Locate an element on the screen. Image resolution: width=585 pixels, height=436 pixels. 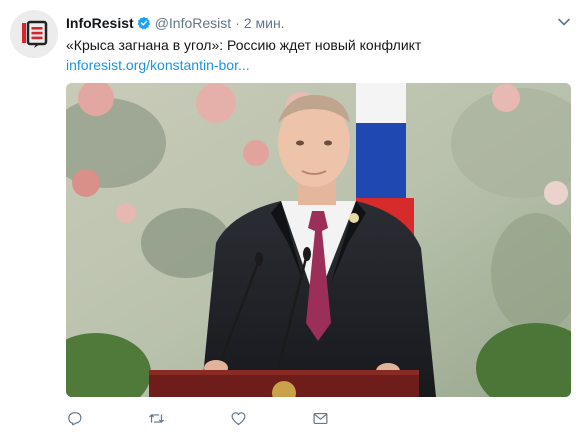
inforesist-logo-icon is located at coordinates (34, 34).